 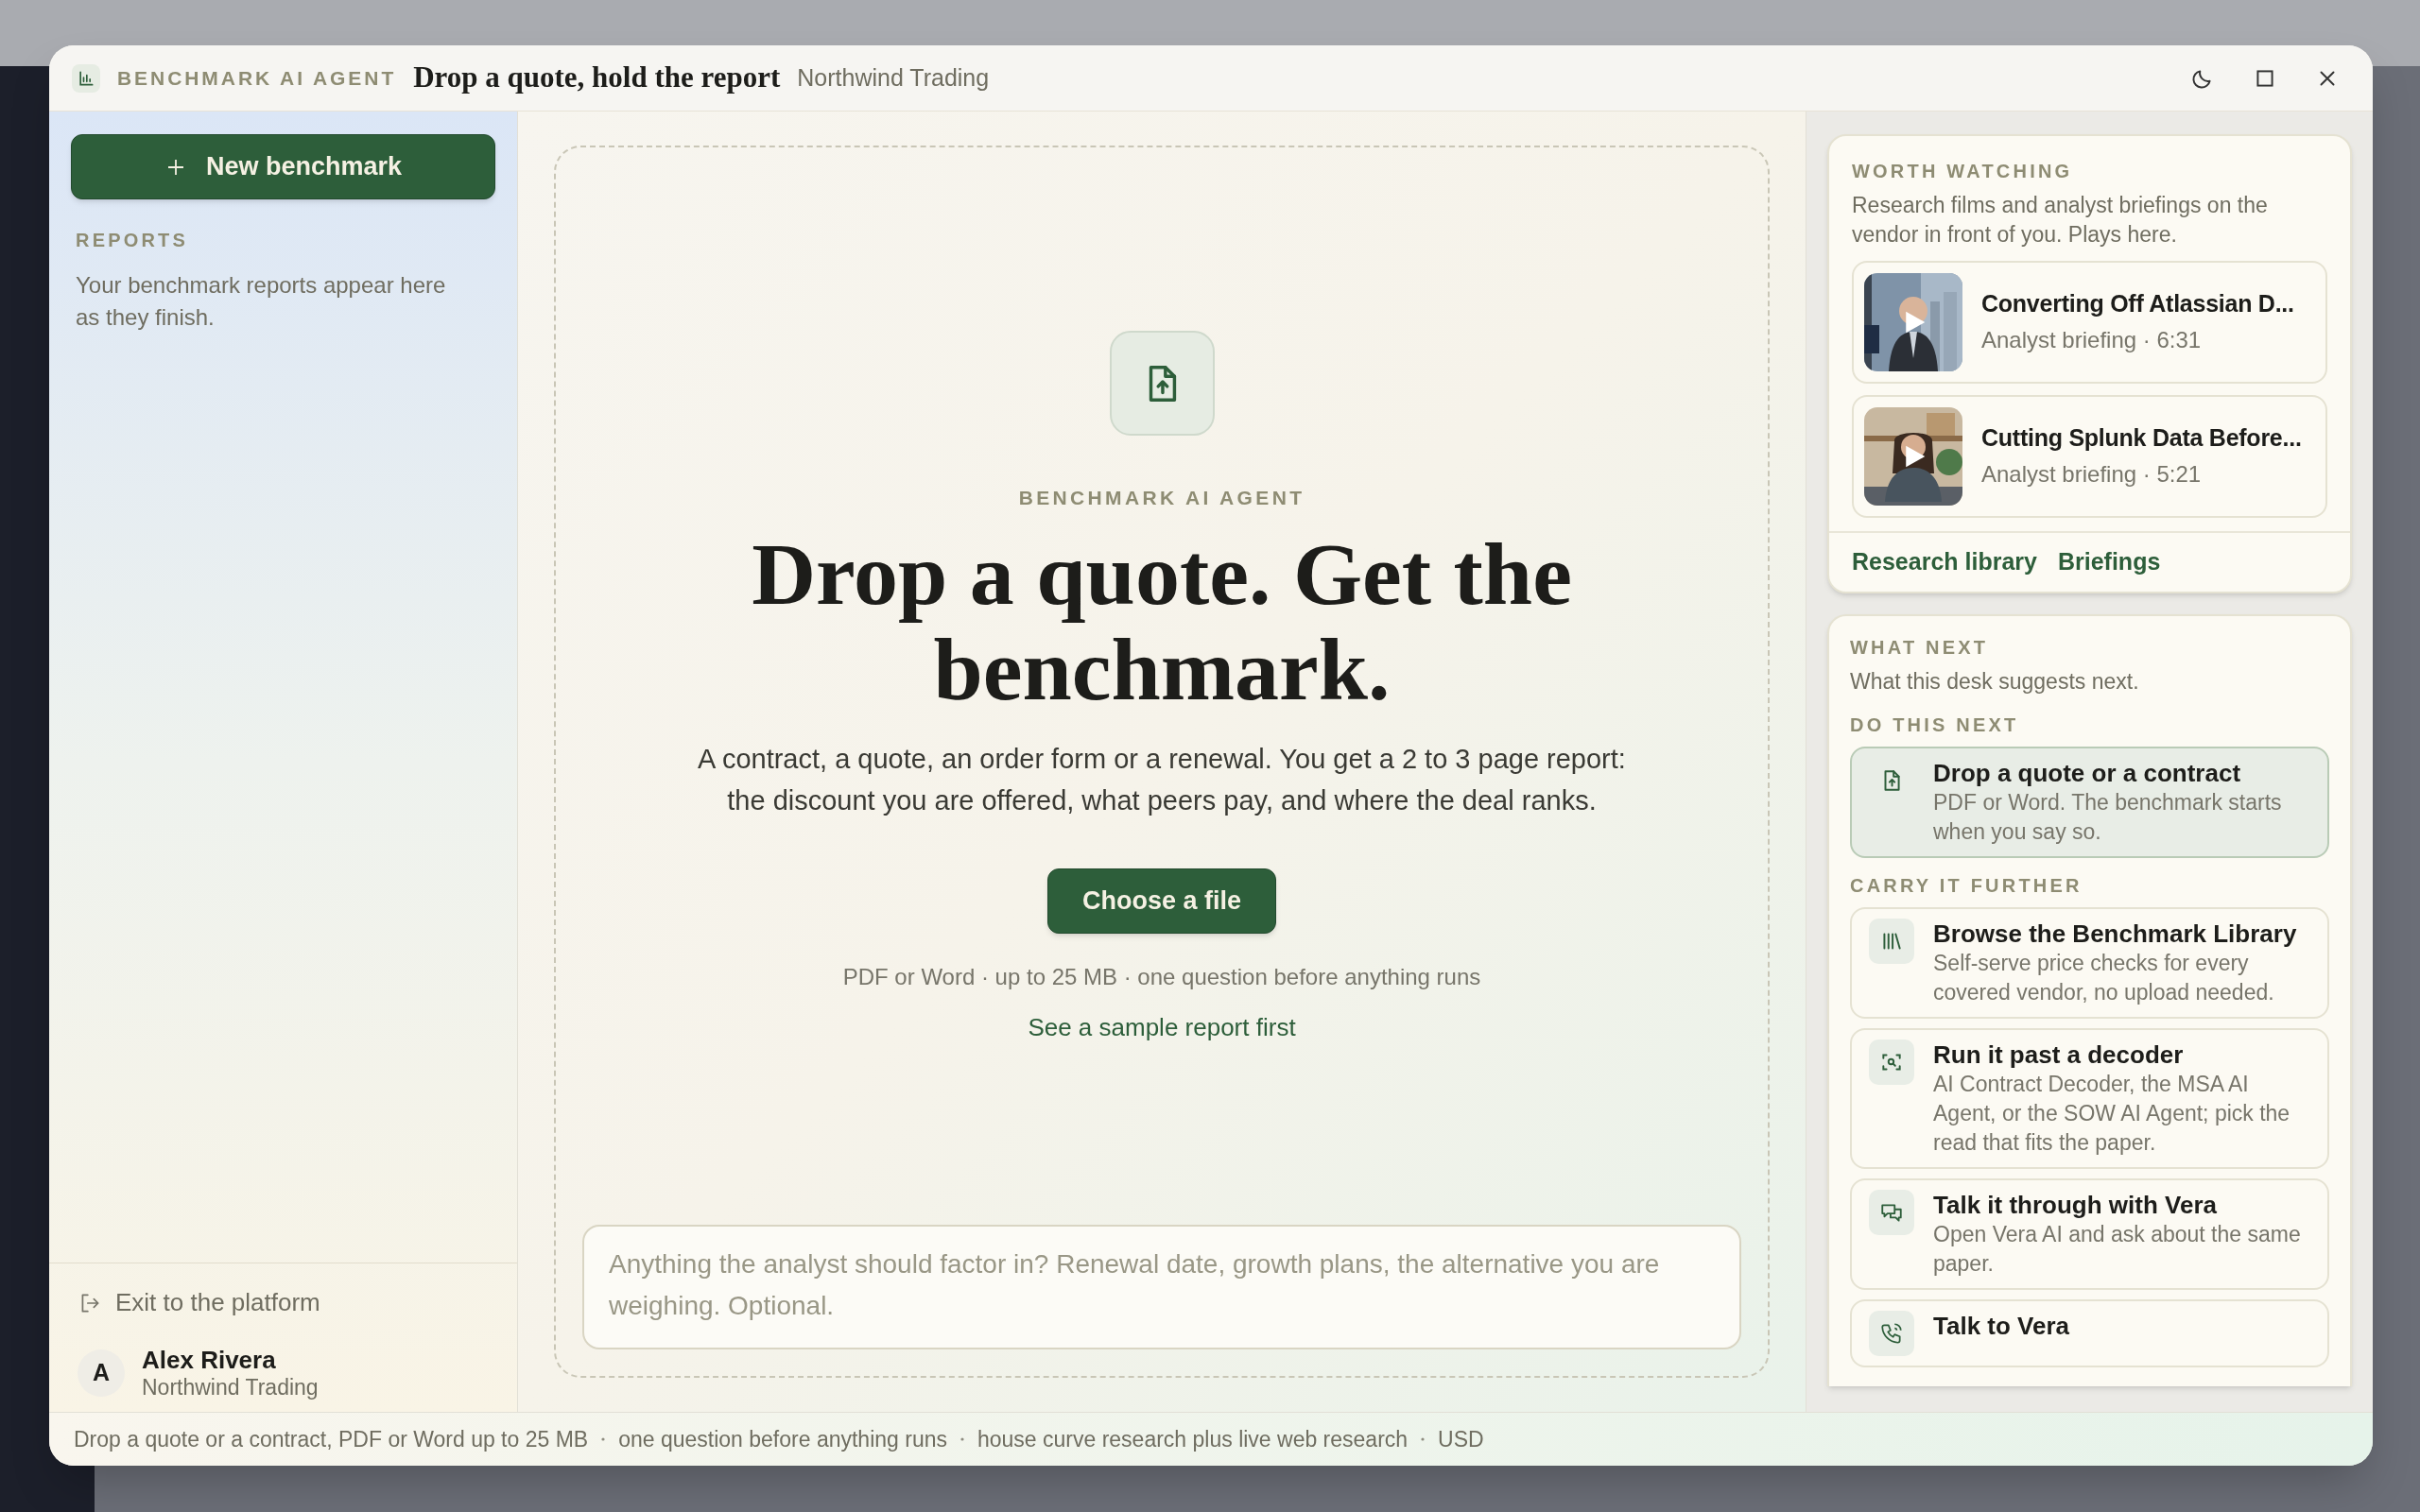 What do you see at coordinates (2109, 562) in the screenshot?
I see `footer-link: Briefings` at bounding box center [2109, 562].